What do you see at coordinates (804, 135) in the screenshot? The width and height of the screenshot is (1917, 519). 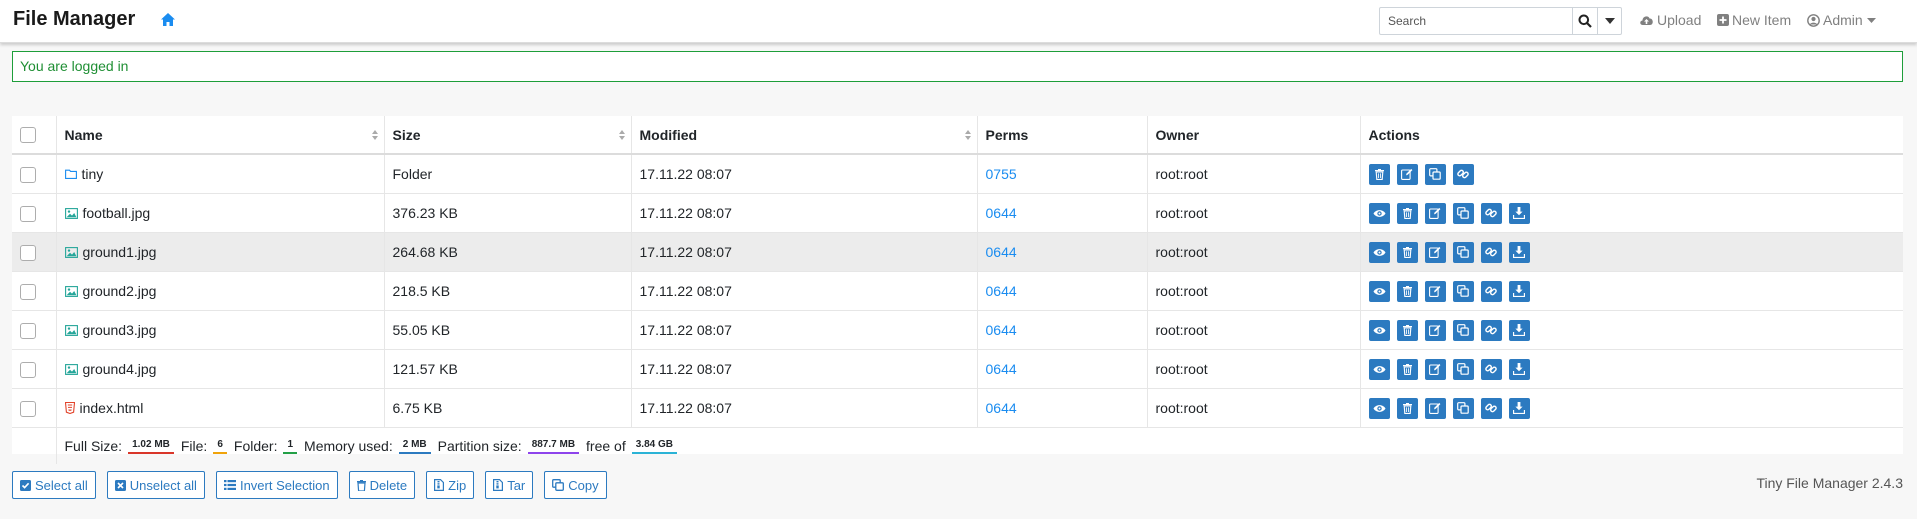 I see `column-header-modified: Modified` at bounding box center [804, 135].